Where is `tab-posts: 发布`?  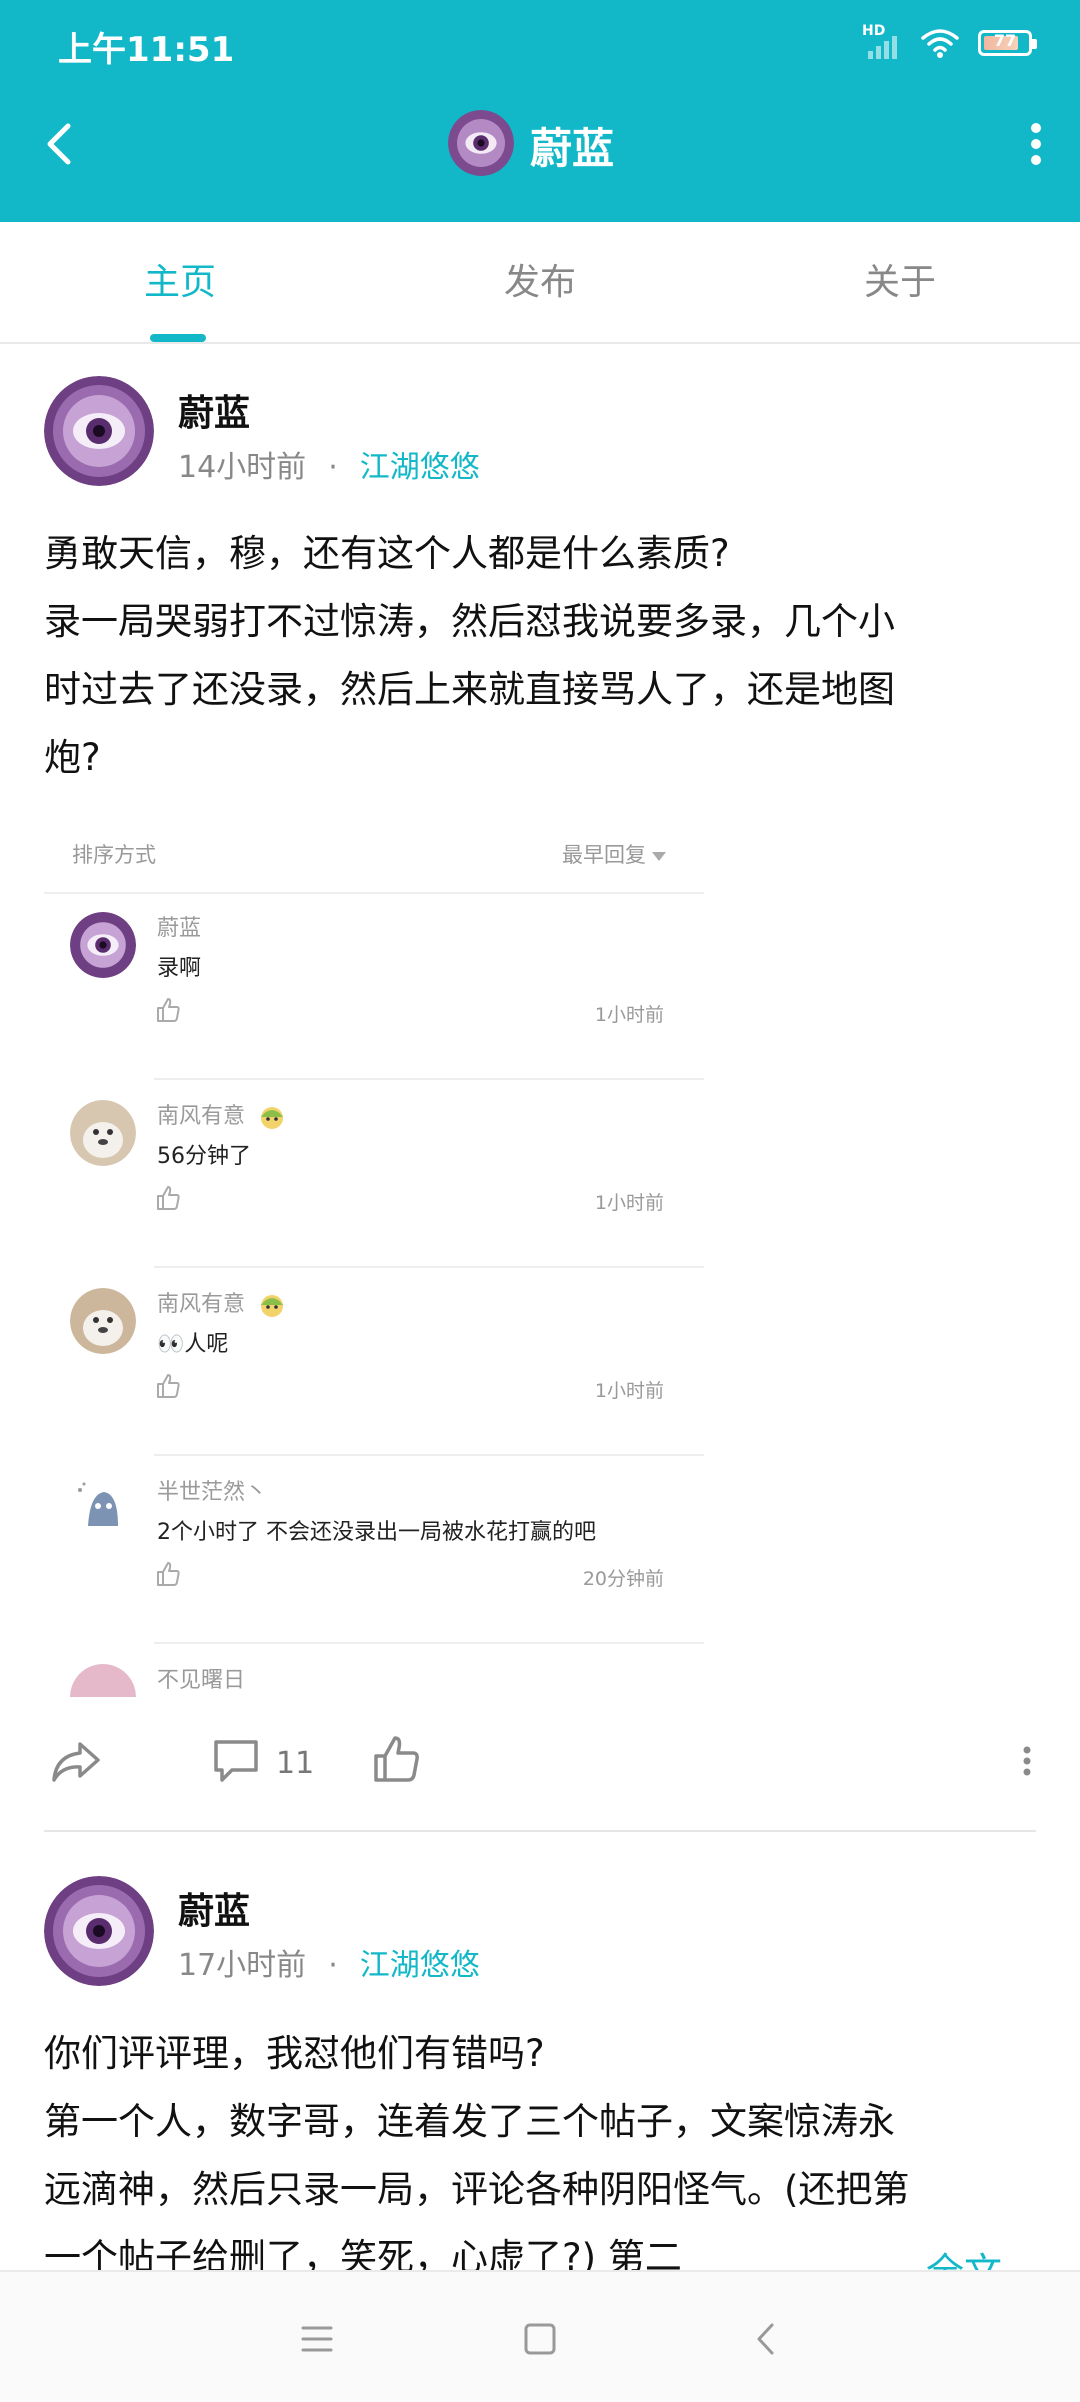 tab-posts: 发布 is located at coordinates (540, 282).